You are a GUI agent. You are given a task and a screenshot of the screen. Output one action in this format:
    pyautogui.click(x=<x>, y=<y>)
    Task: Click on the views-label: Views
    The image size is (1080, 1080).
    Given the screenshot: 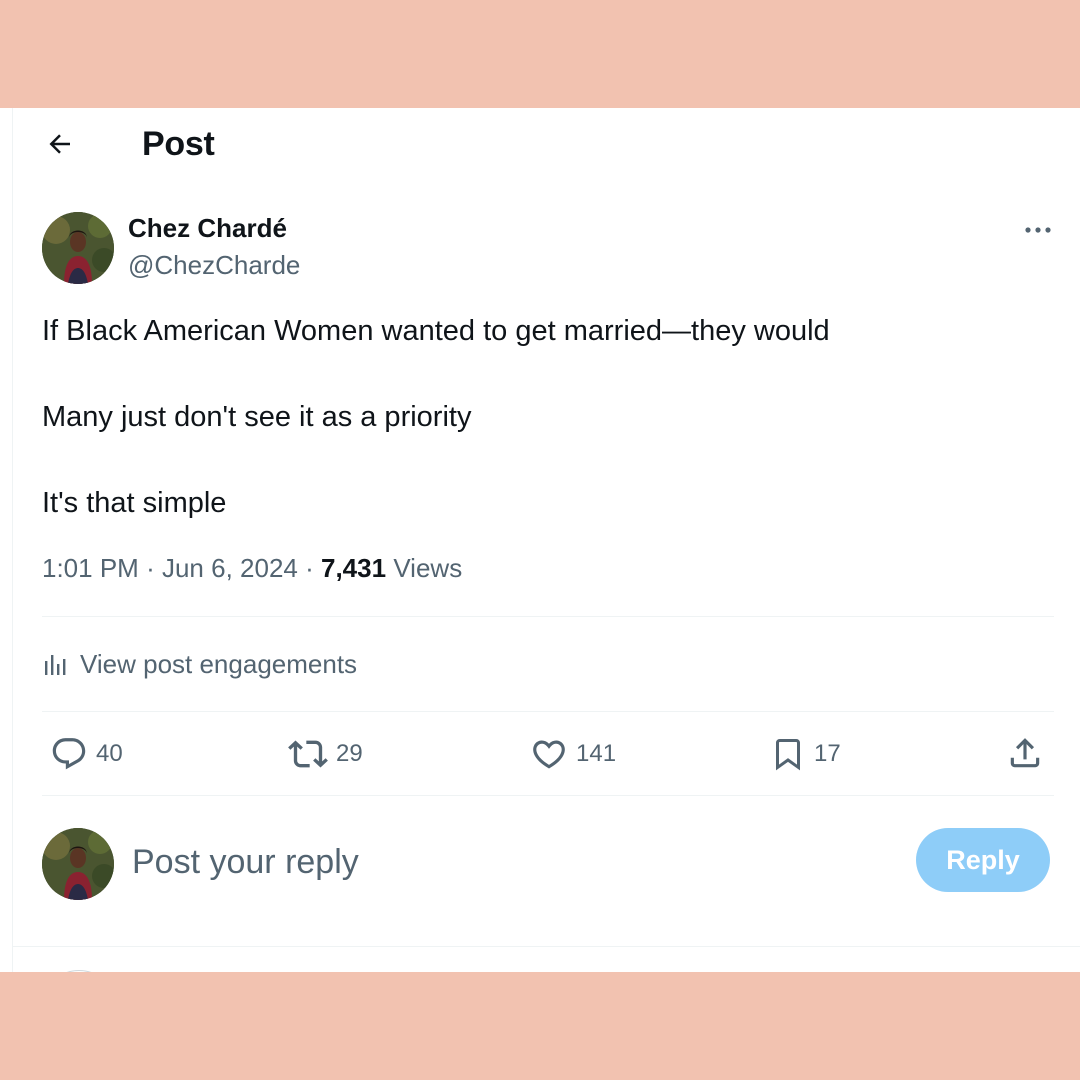 What is the action you would take?
    pyautogui.click(x=428, y=568)
    